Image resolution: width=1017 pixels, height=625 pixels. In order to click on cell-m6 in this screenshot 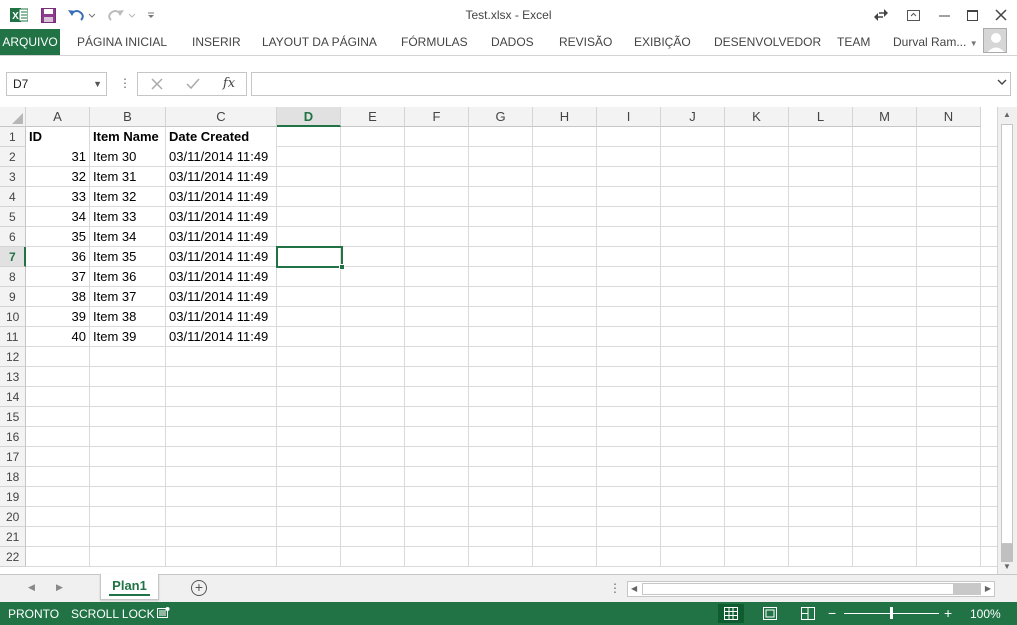, I will do `click(885, 237)`.